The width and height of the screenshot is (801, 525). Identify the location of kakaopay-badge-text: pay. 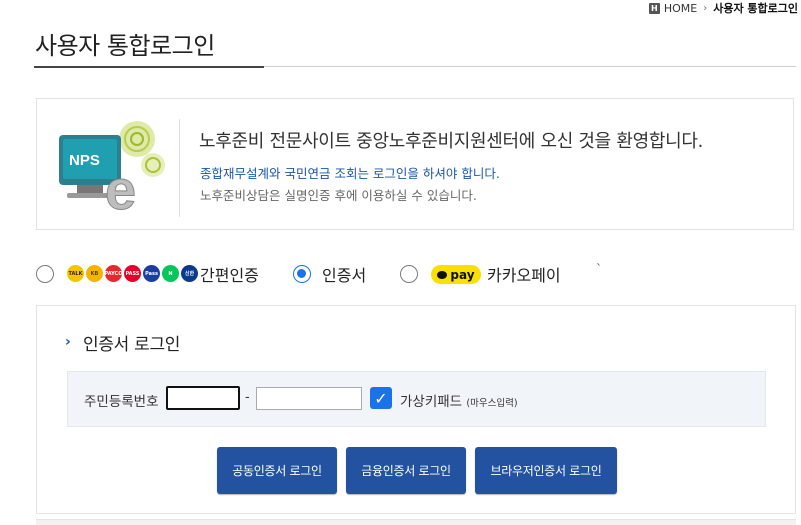
(462, 274).